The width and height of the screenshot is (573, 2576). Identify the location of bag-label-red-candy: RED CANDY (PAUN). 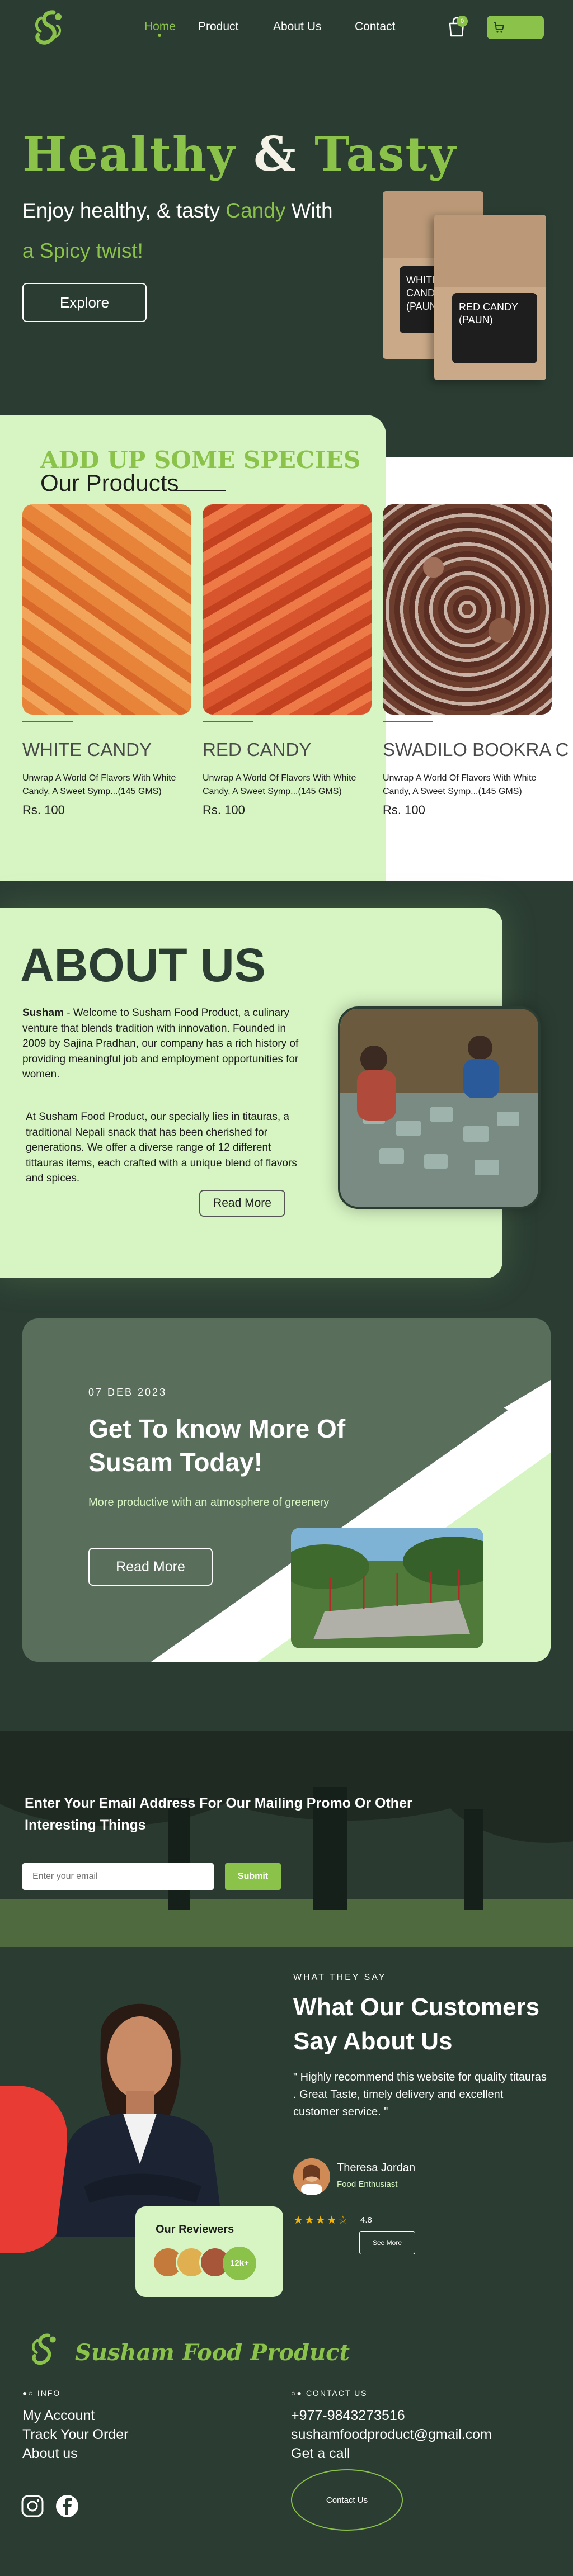
(494, 328).